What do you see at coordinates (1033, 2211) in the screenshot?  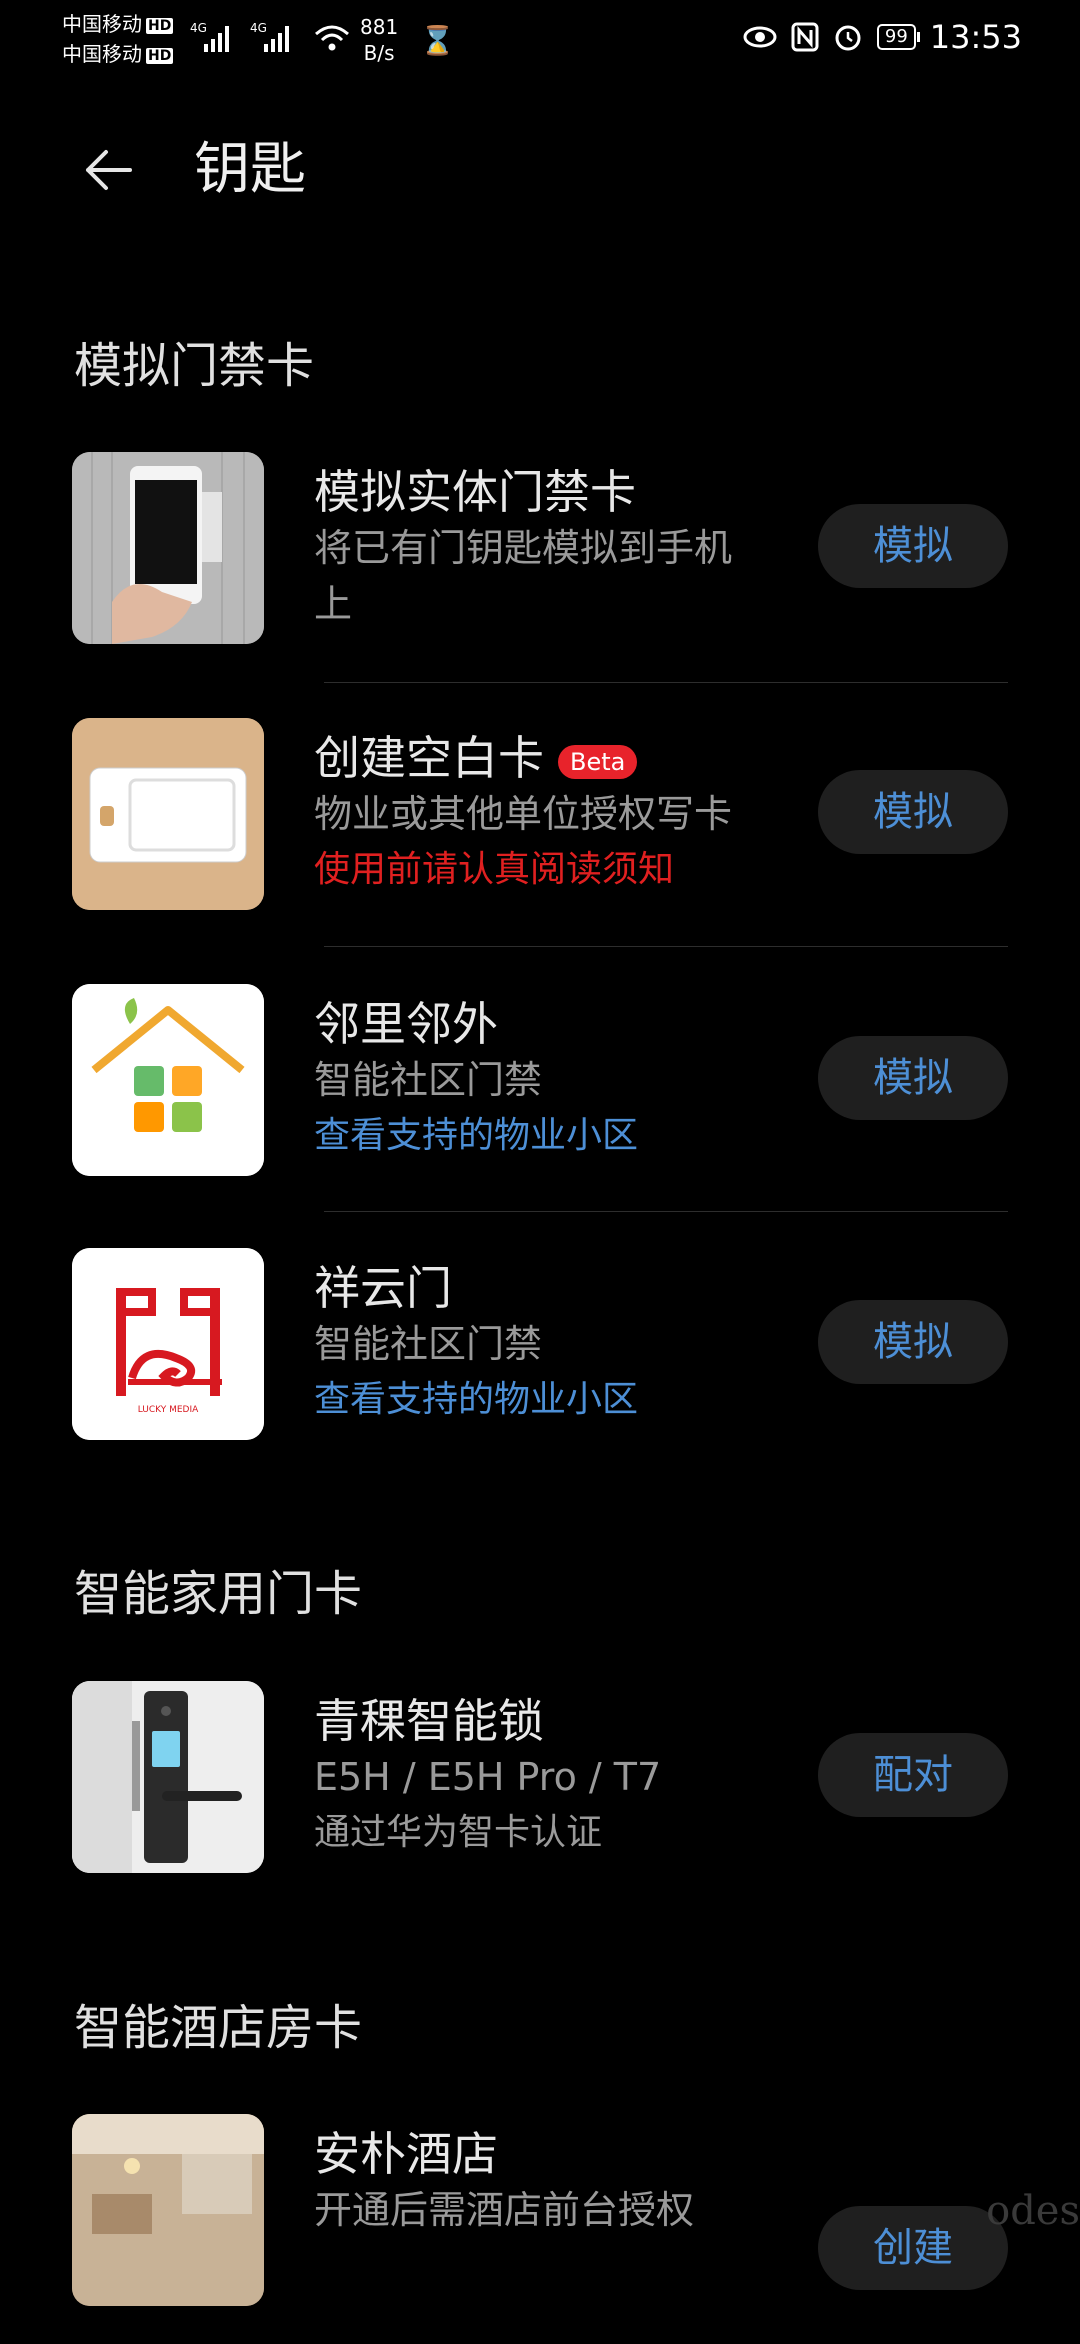 I see `watermark: odes` at bounding box center [1033, 2211].